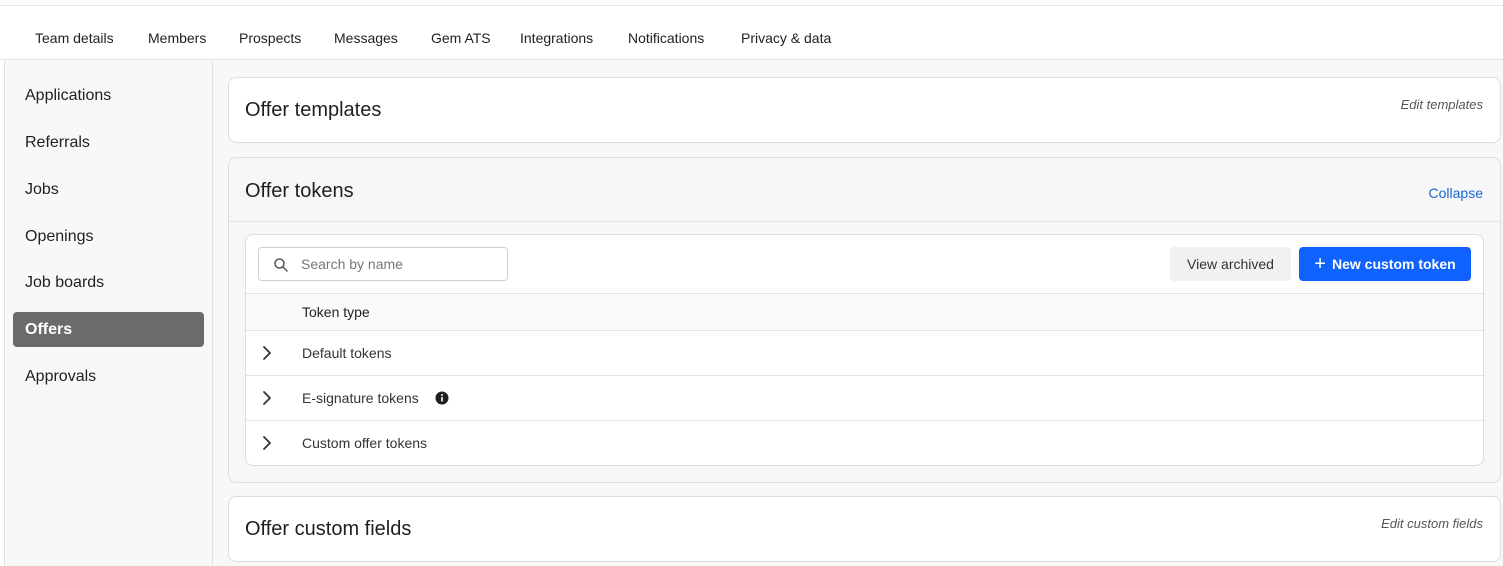 Image resolution: width=1503 pixels, height=566 pixels. What do you see at coordinates (177, 38) in the screenshot?
I see `tab-members: Members` at bounding box center [177, 38].